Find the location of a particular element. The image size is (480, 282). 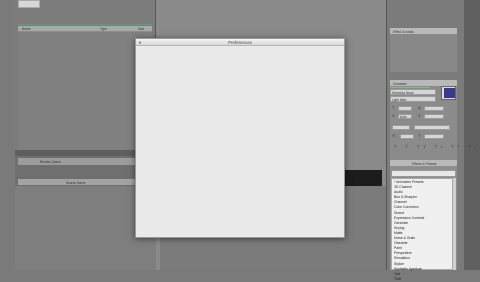

source-name-label: Source Name is located at coordinates (76, 182).